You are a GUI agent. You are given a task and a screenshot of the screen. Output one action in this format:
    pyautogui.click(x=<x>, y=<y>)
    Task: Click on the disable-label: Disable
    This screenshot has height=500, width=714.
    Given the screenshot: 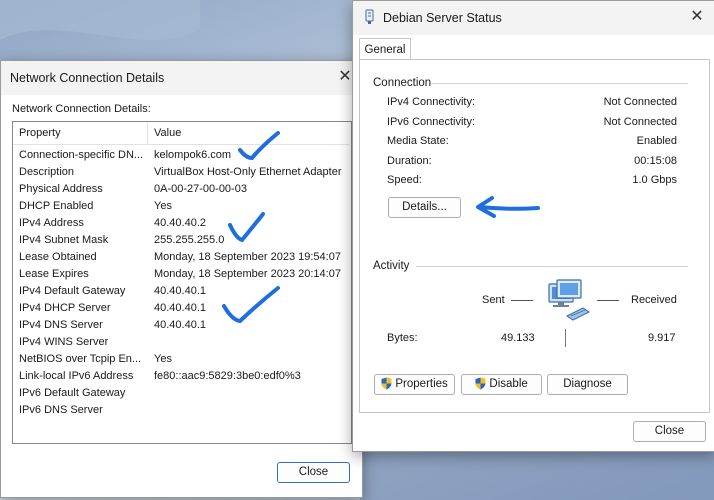 What is the action you would take?
    pyautogui.click(x=508, y=384)
    